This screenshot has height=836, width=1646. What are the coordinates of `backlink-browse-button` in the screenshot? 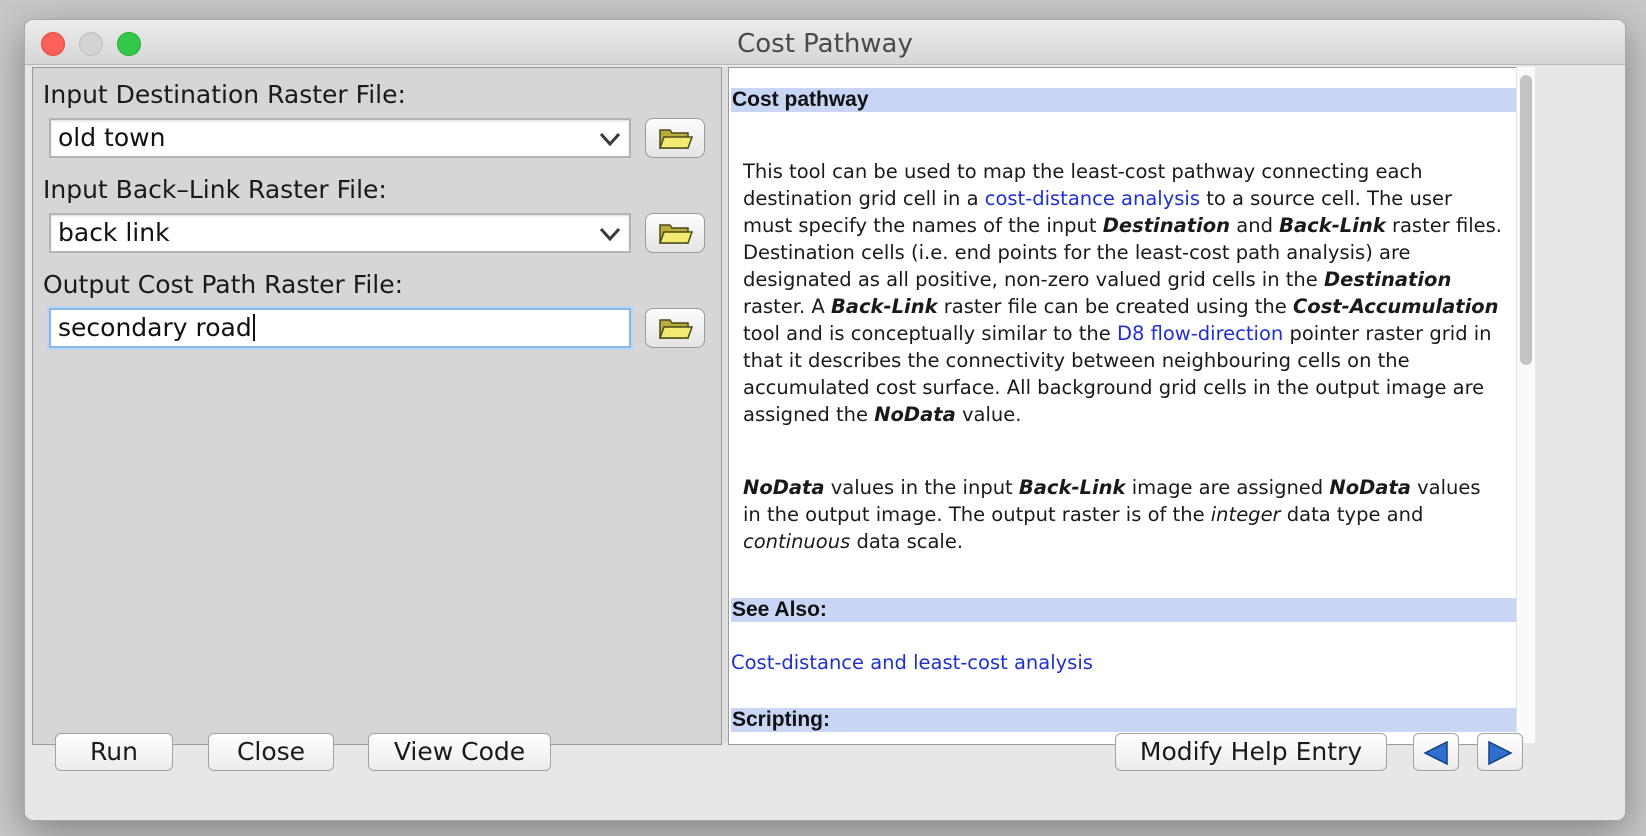 It's located at (675, 233).